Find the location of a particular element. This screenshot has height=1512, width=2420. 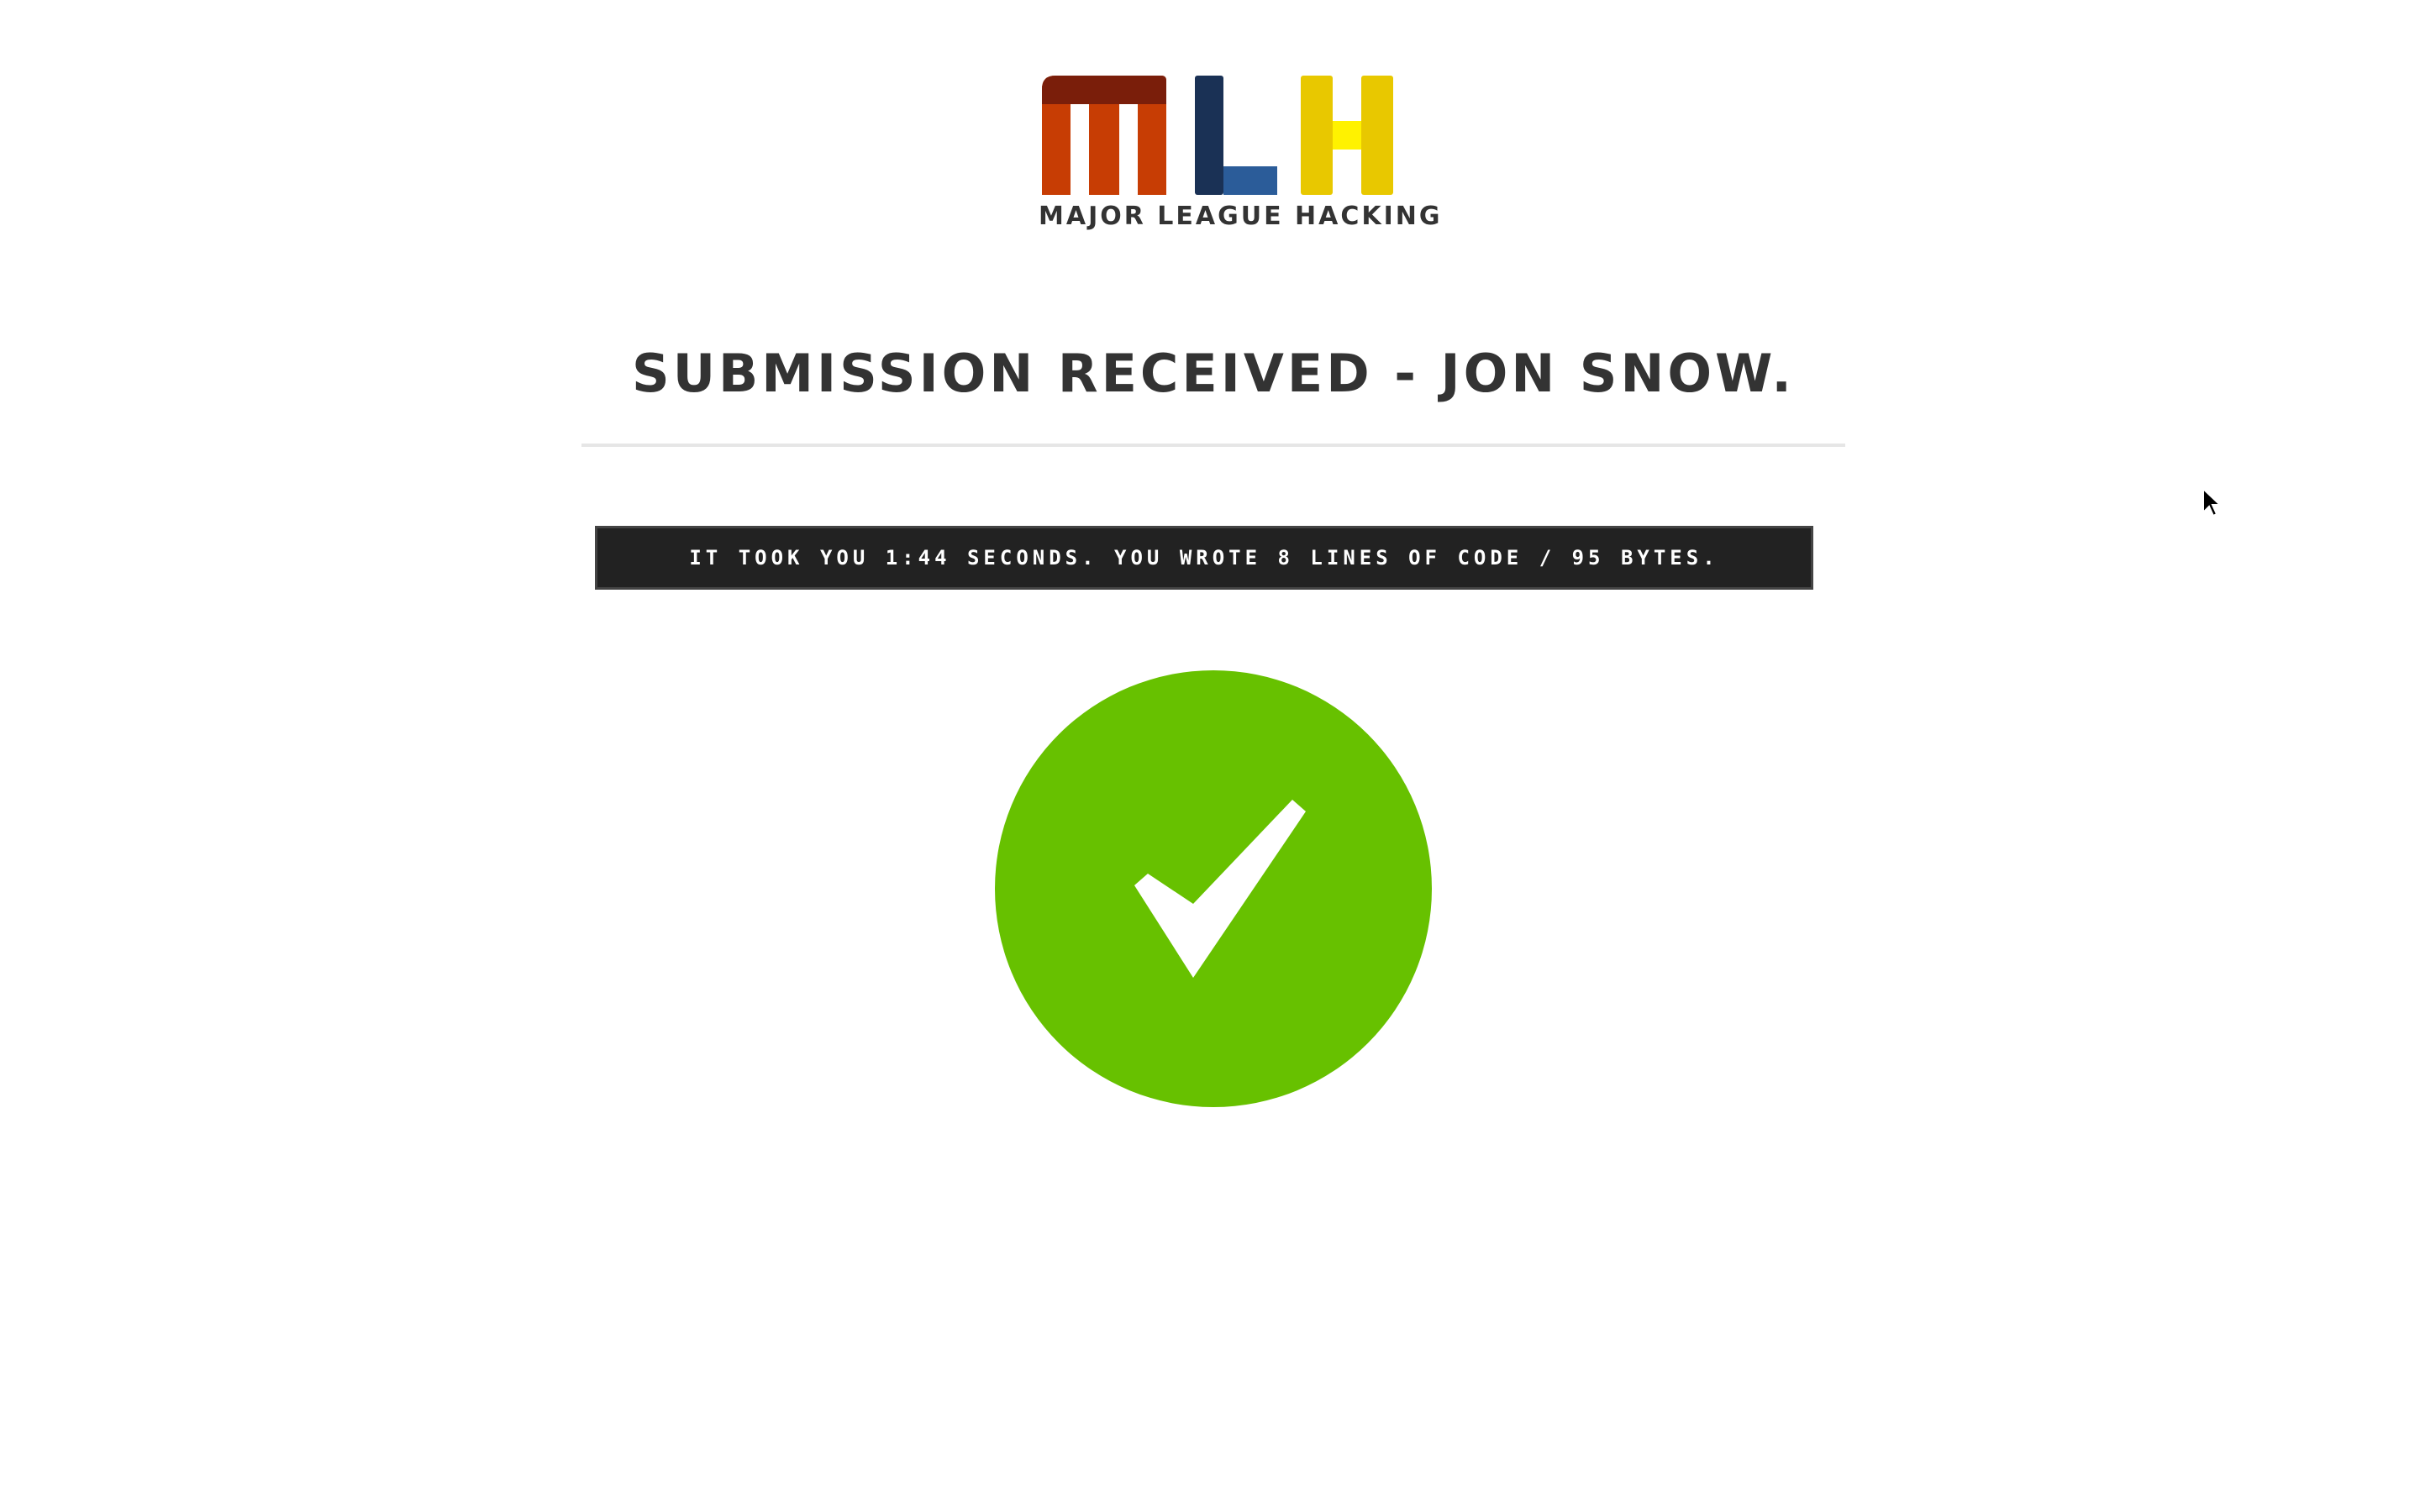

mlh-logo: MAJOR LEAGUE HACKING is located at coordinates (1241, 154).